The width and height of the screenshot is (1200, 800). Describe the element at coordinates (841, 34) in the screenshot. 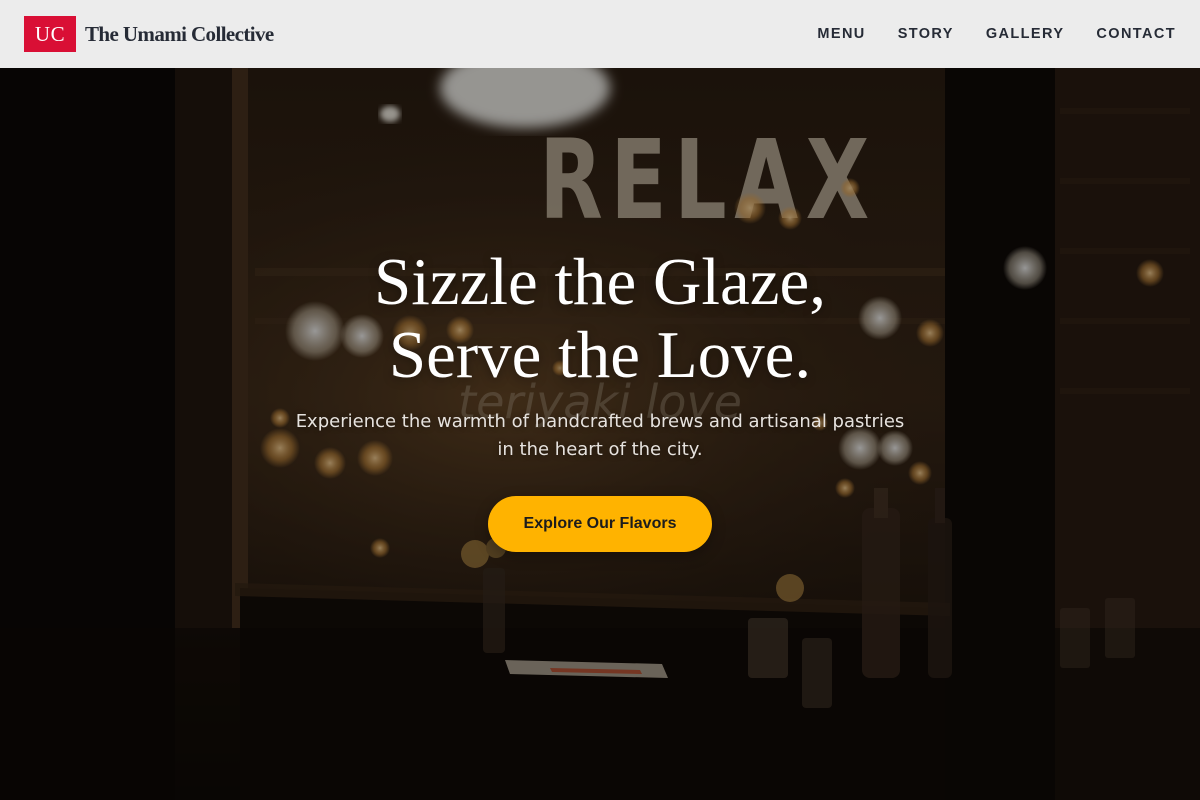

I see `nav-link-menu: MENU` at that location.